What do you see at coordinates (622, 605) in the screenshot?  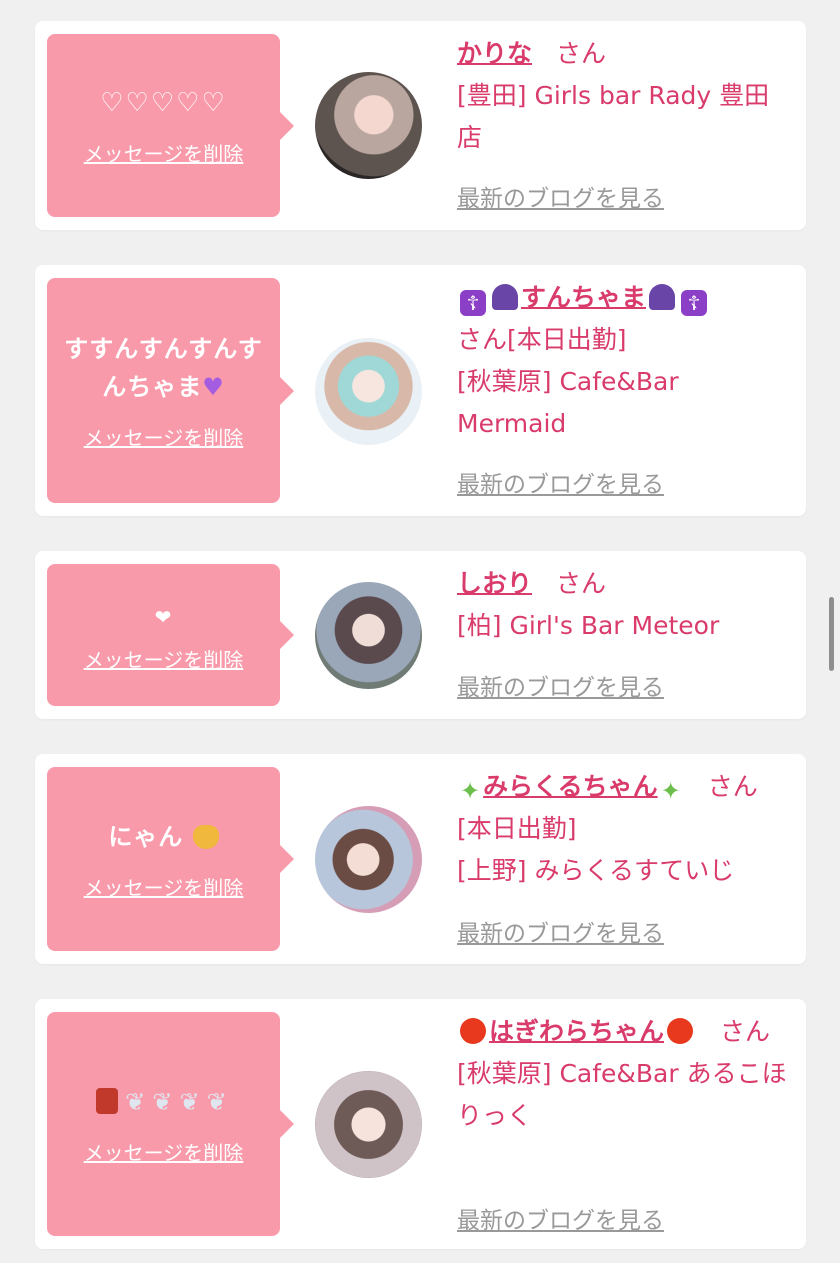 I see `cast-info: しおり さん [柏] Girl's Bar Meteor` at bounding box center [622, 605].